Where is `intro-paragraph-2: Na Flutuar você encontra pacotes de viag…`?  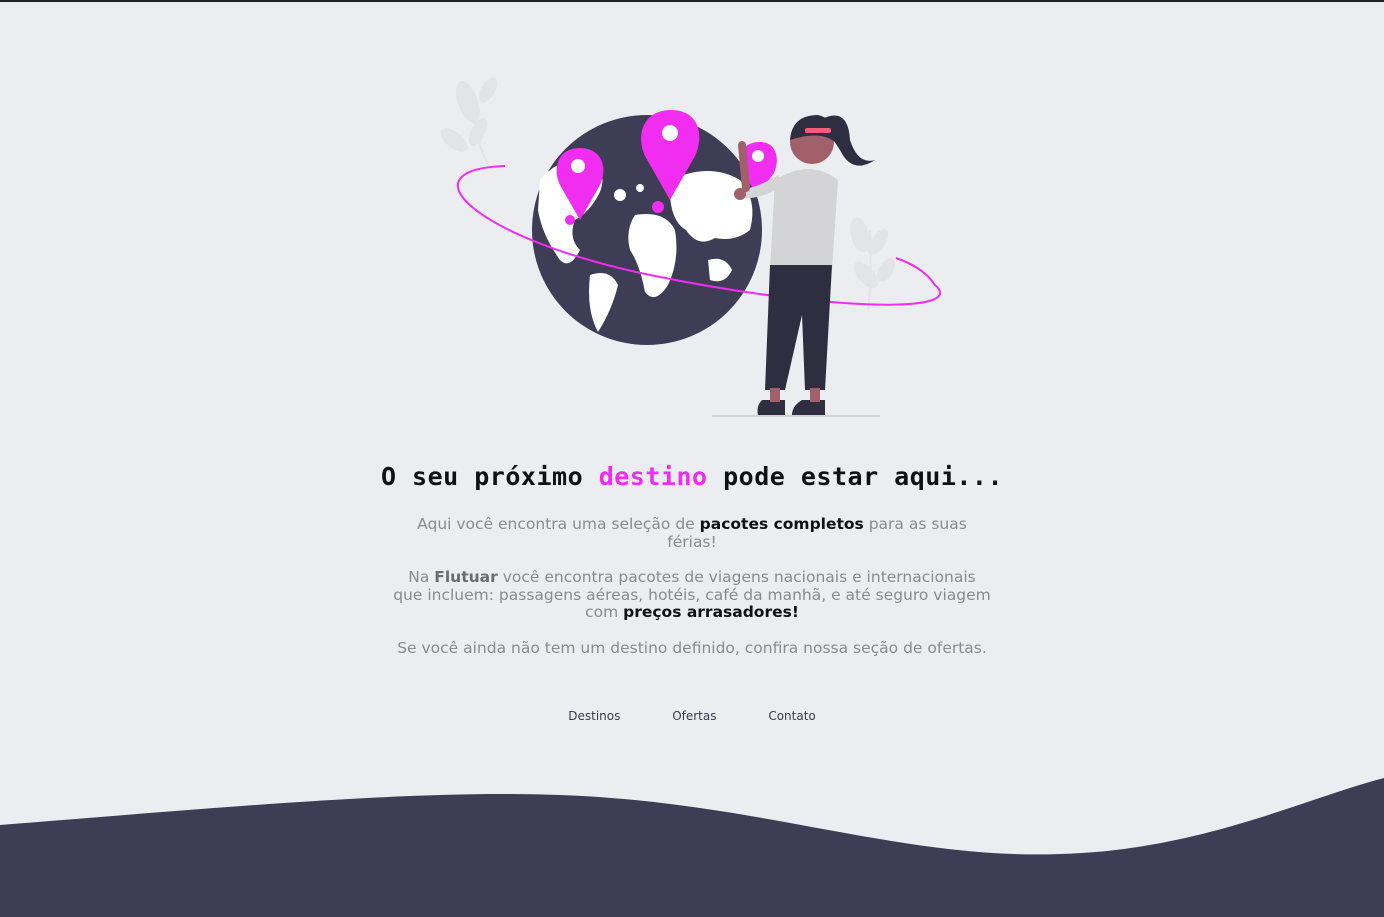 intro-paragraph-2: Na Flutuar você encontra pacotes de viag… is located at coordinates (692, 595).